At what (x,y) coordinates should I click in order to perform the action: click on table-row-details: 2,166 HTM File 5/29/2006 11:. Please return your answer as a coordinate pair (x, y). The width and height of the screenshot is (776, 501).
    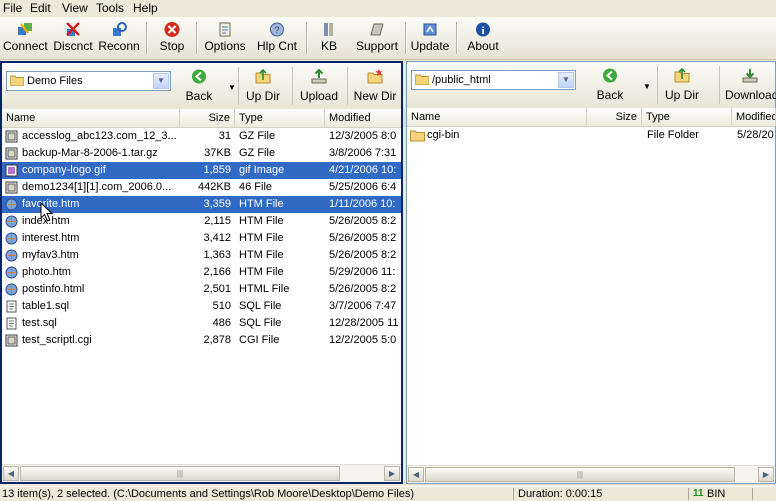
    Looking at the image, I should click on (299, 272).